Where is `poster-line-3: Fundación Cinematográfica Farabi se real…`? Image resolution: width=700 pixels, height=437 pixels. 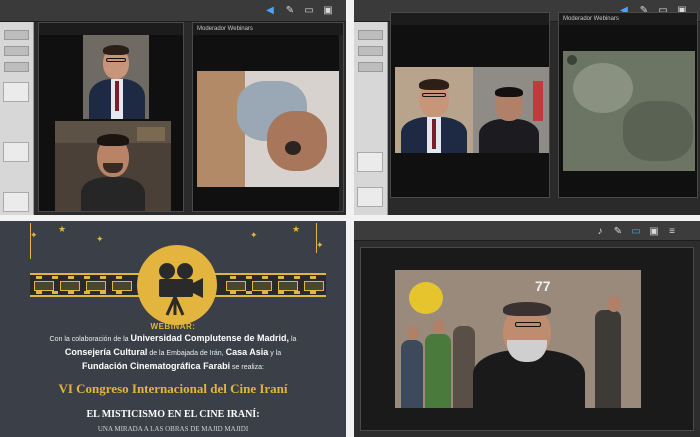
poster-line-3: Fundación Cinematográfica Farabi se real… is located at coordinates (173, 366).